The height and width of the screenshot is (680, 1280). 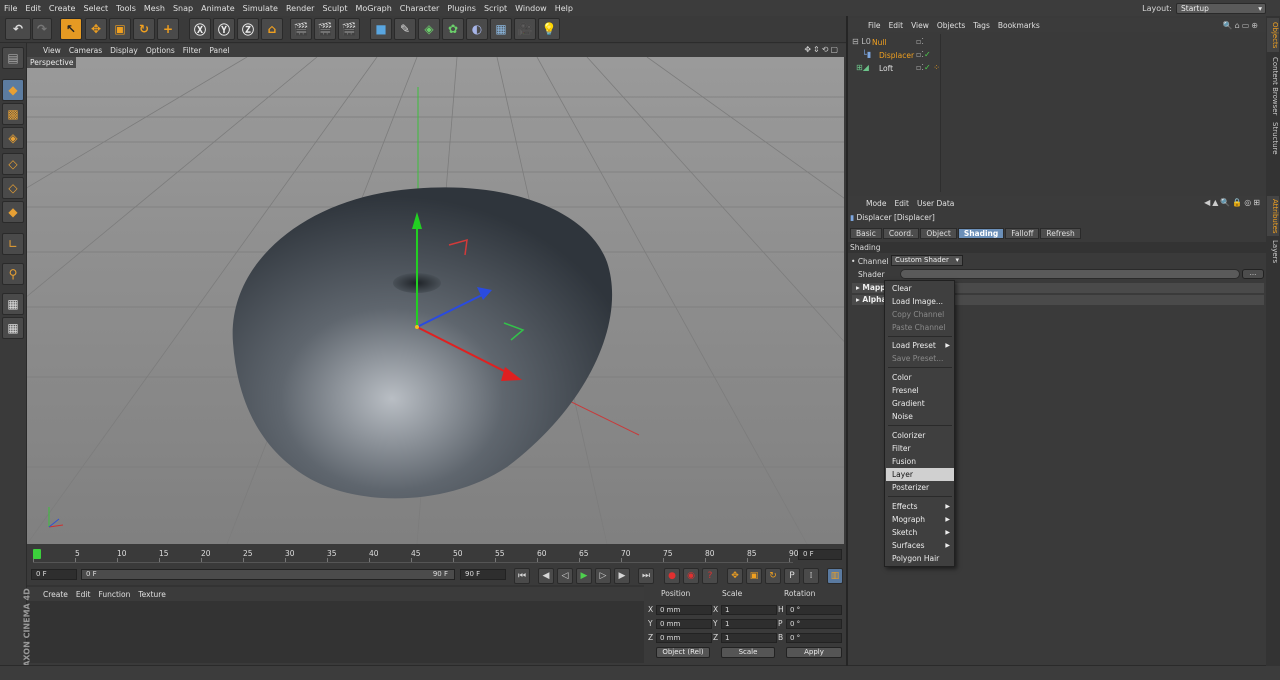 What do you see at coordinates (822, 49) in the screenshot?
I see `viewport-nav-icons: ✥⇕⟲▢` at bounding box center [822, 49].